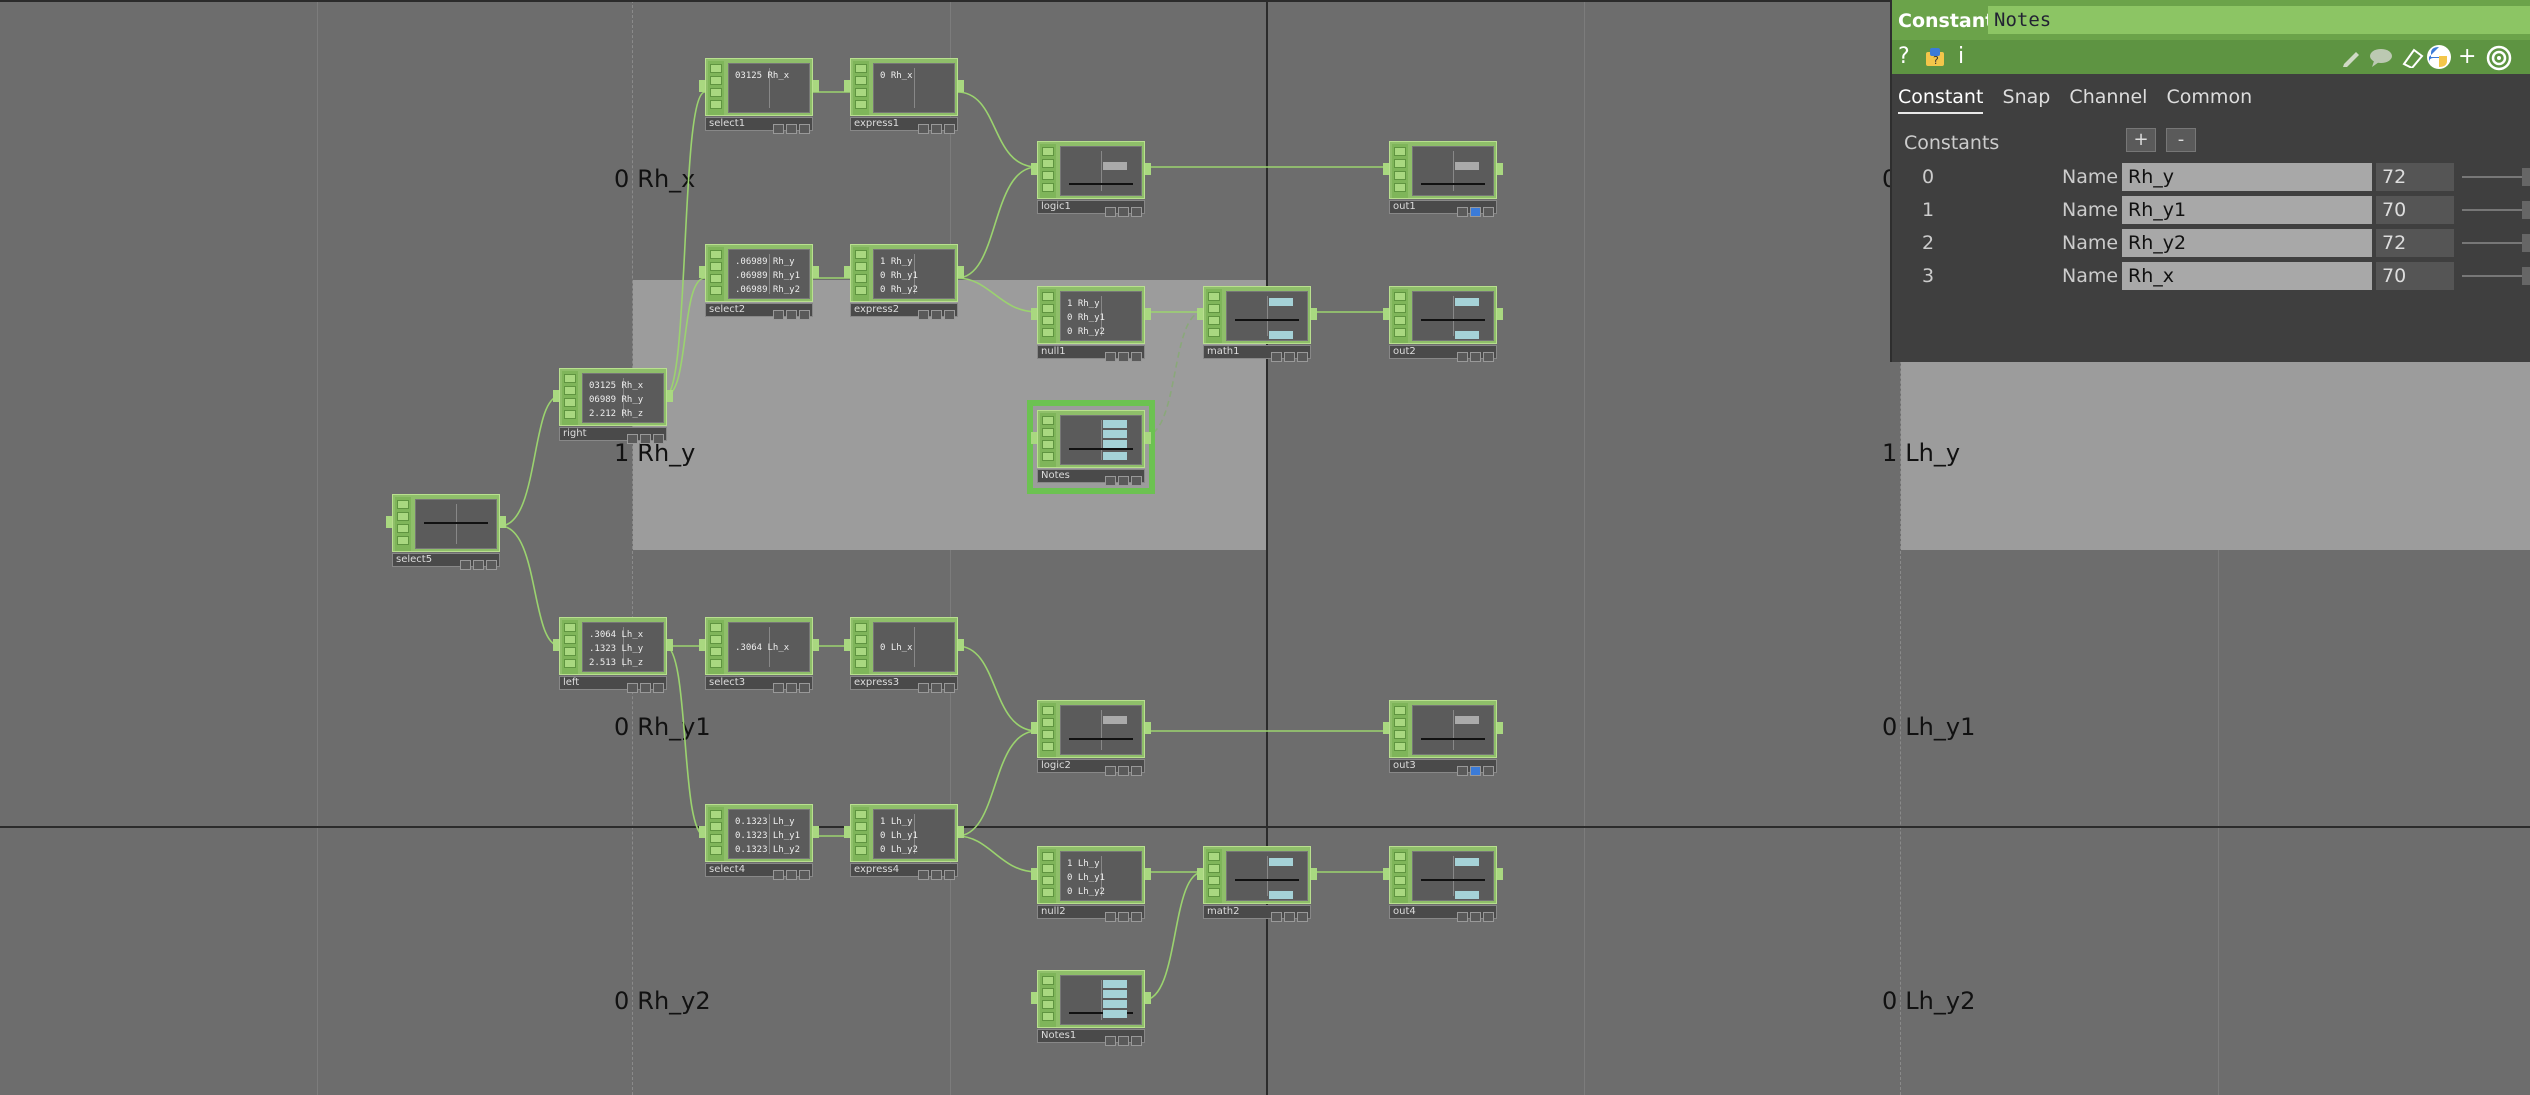  I want to click on constants-section-label: Constants, so click(1952, 143).